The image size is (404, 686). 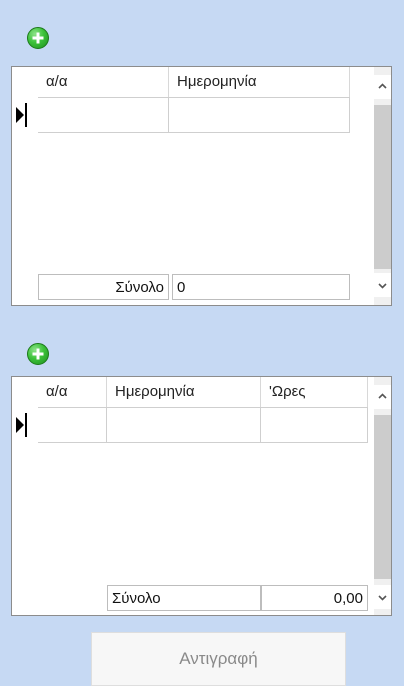 I want to click on total-value: 0, so click(x=261, y=287).